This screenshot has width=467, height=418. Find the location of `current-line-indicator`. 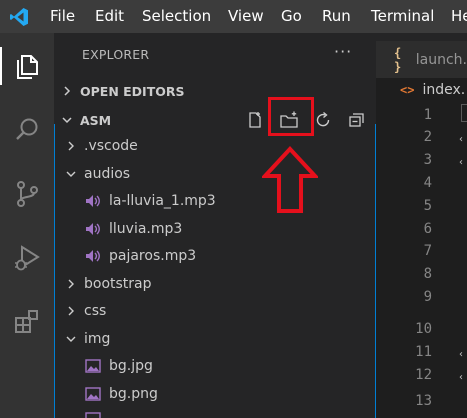

current-line-indicator is located at coordinates (464, 113).